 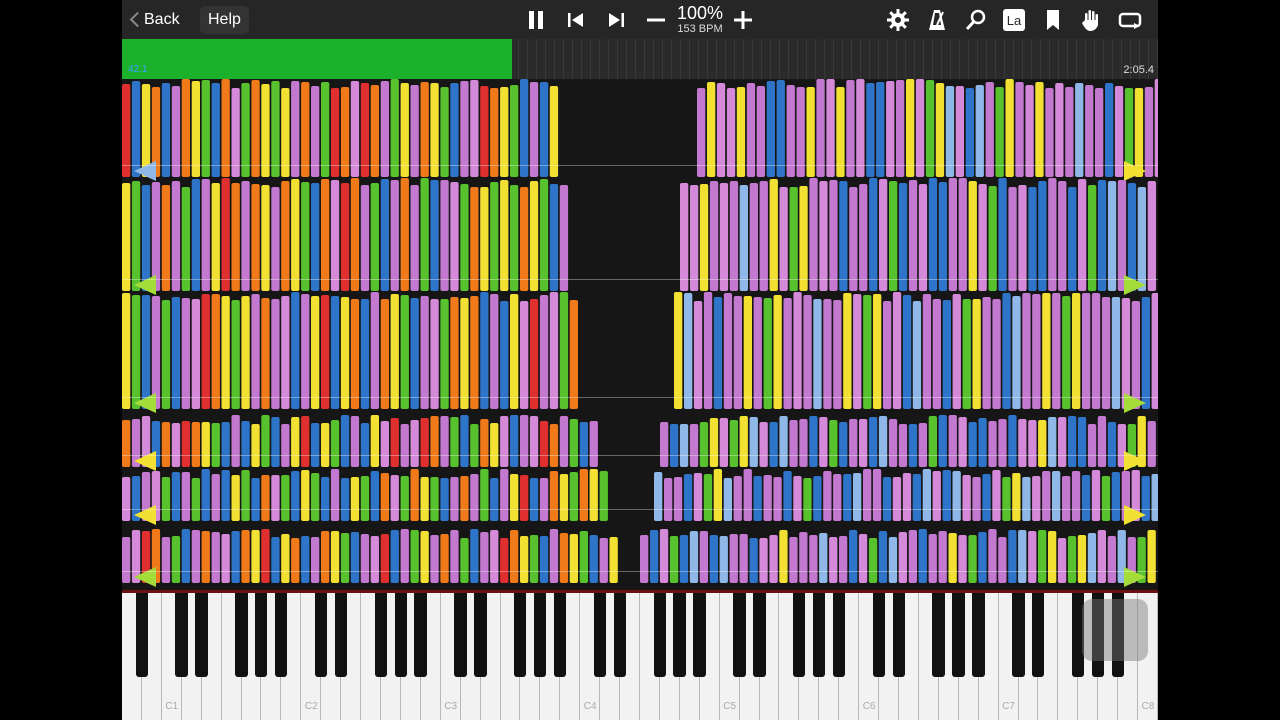 What do you see at coordinates (576, 20) in the screenshot?
I see `skip-back-button` at bounding box center [576, 20].